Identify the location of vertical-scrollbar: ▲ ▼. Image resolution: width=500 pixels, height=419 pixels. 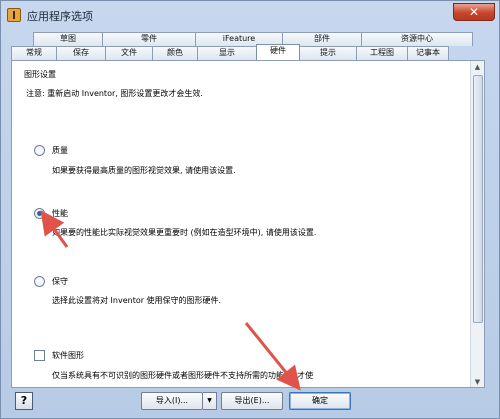
(477, 224).